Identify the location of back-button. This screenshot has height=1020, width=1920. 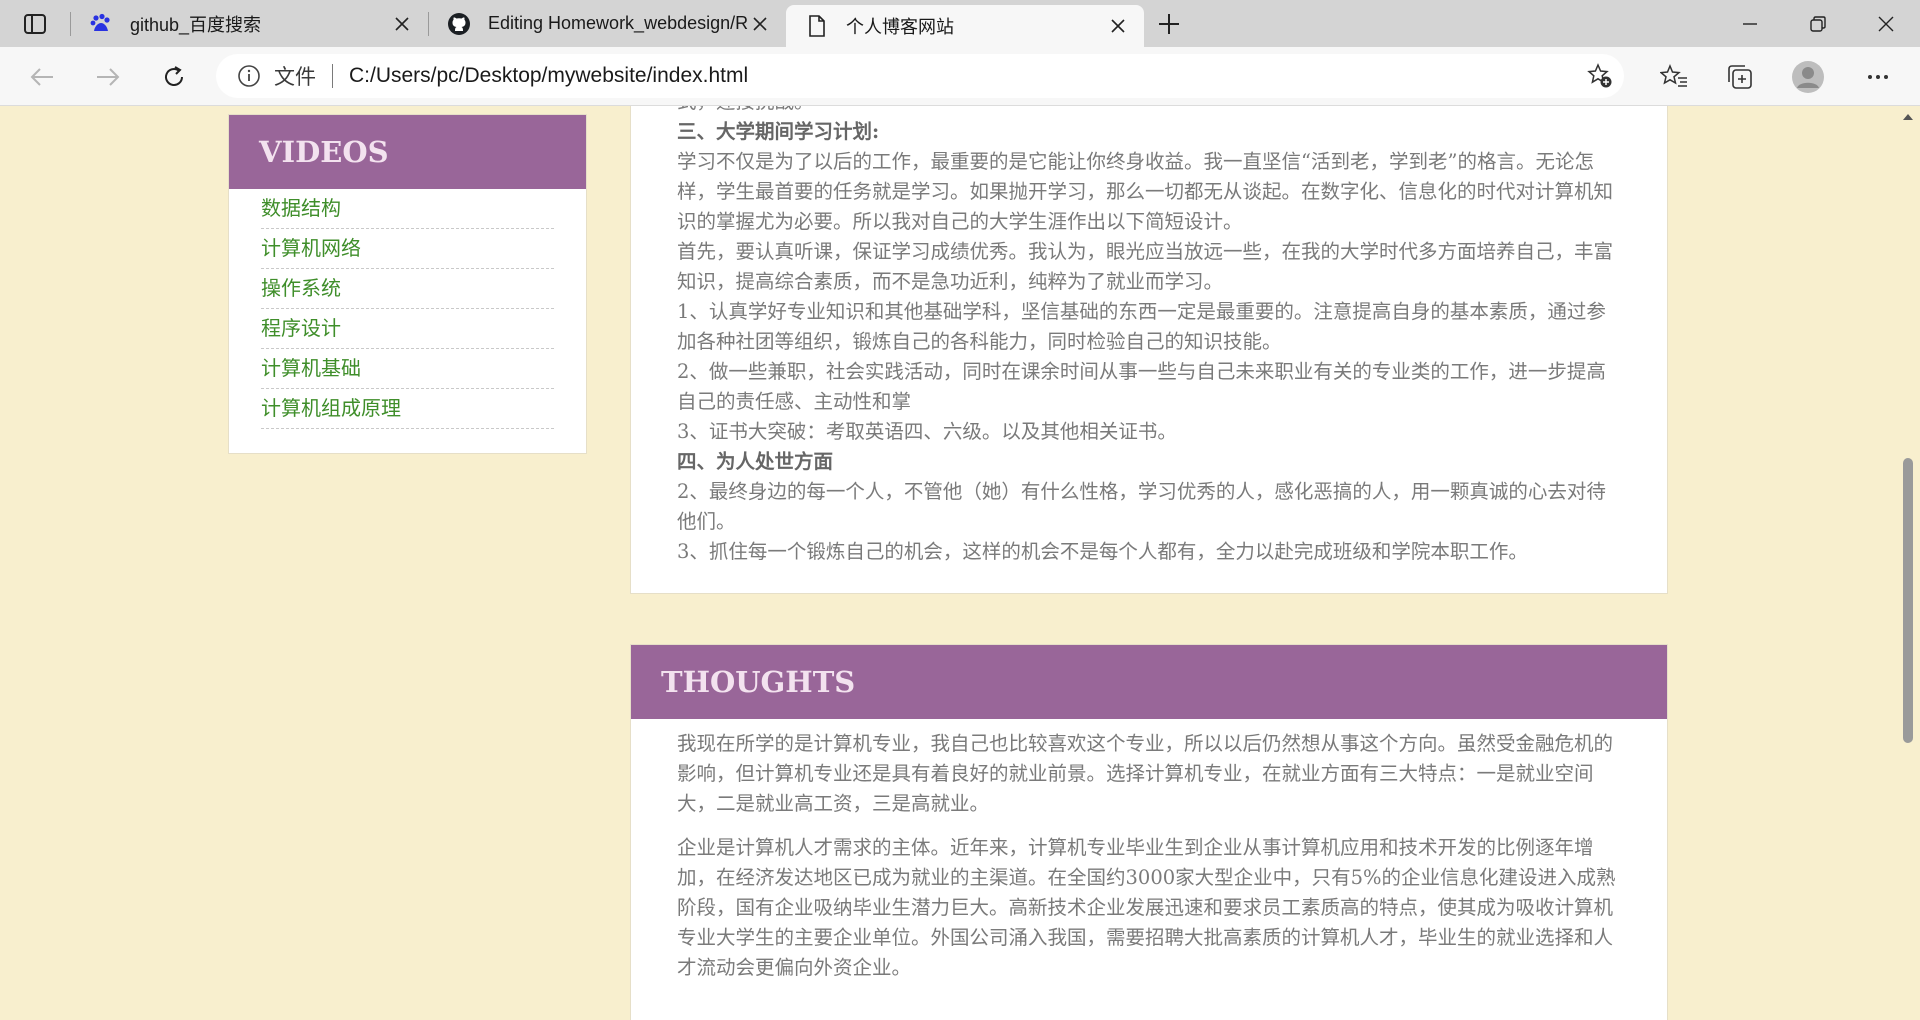
(42, 77).